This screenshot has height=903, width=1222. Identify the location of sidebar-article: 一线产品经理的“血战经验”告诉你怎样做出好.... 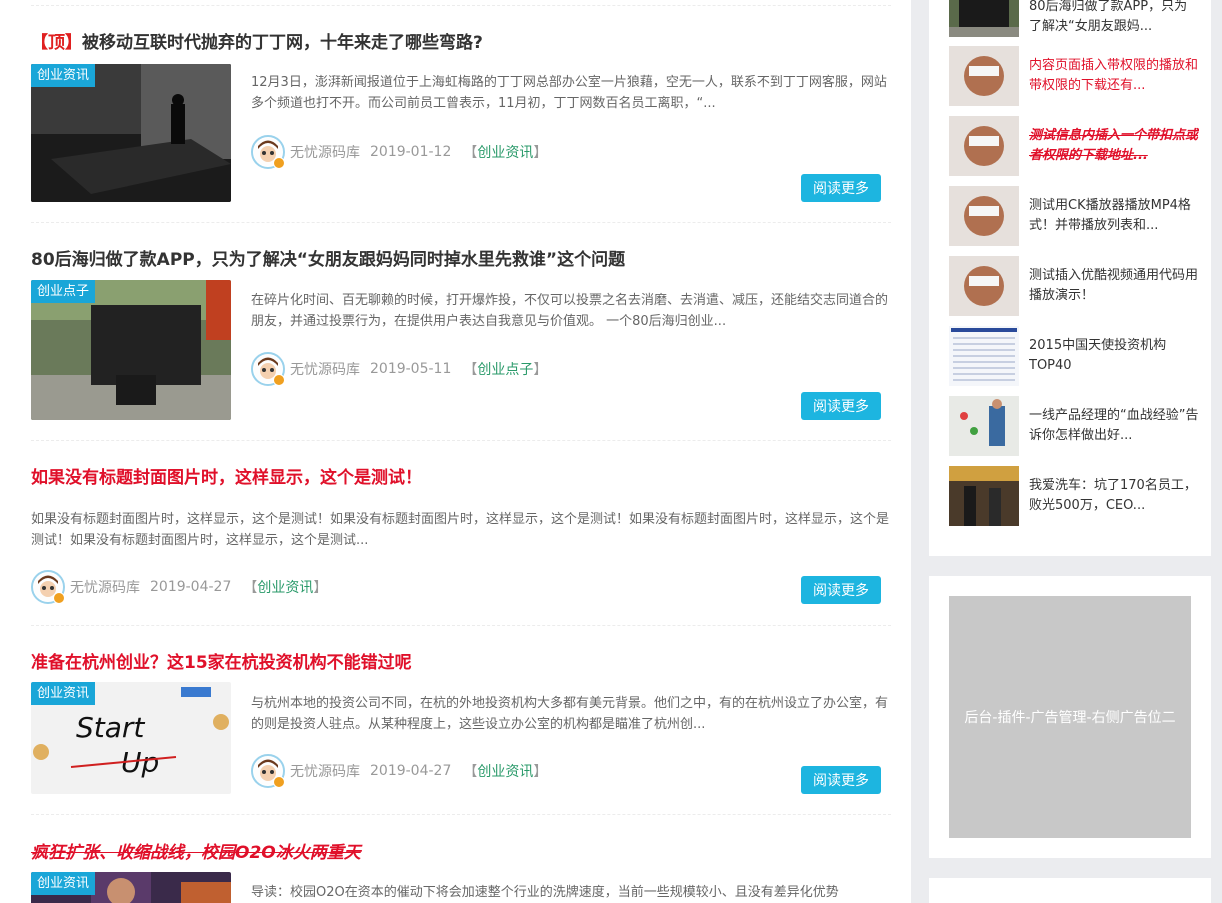
(1074, 426).